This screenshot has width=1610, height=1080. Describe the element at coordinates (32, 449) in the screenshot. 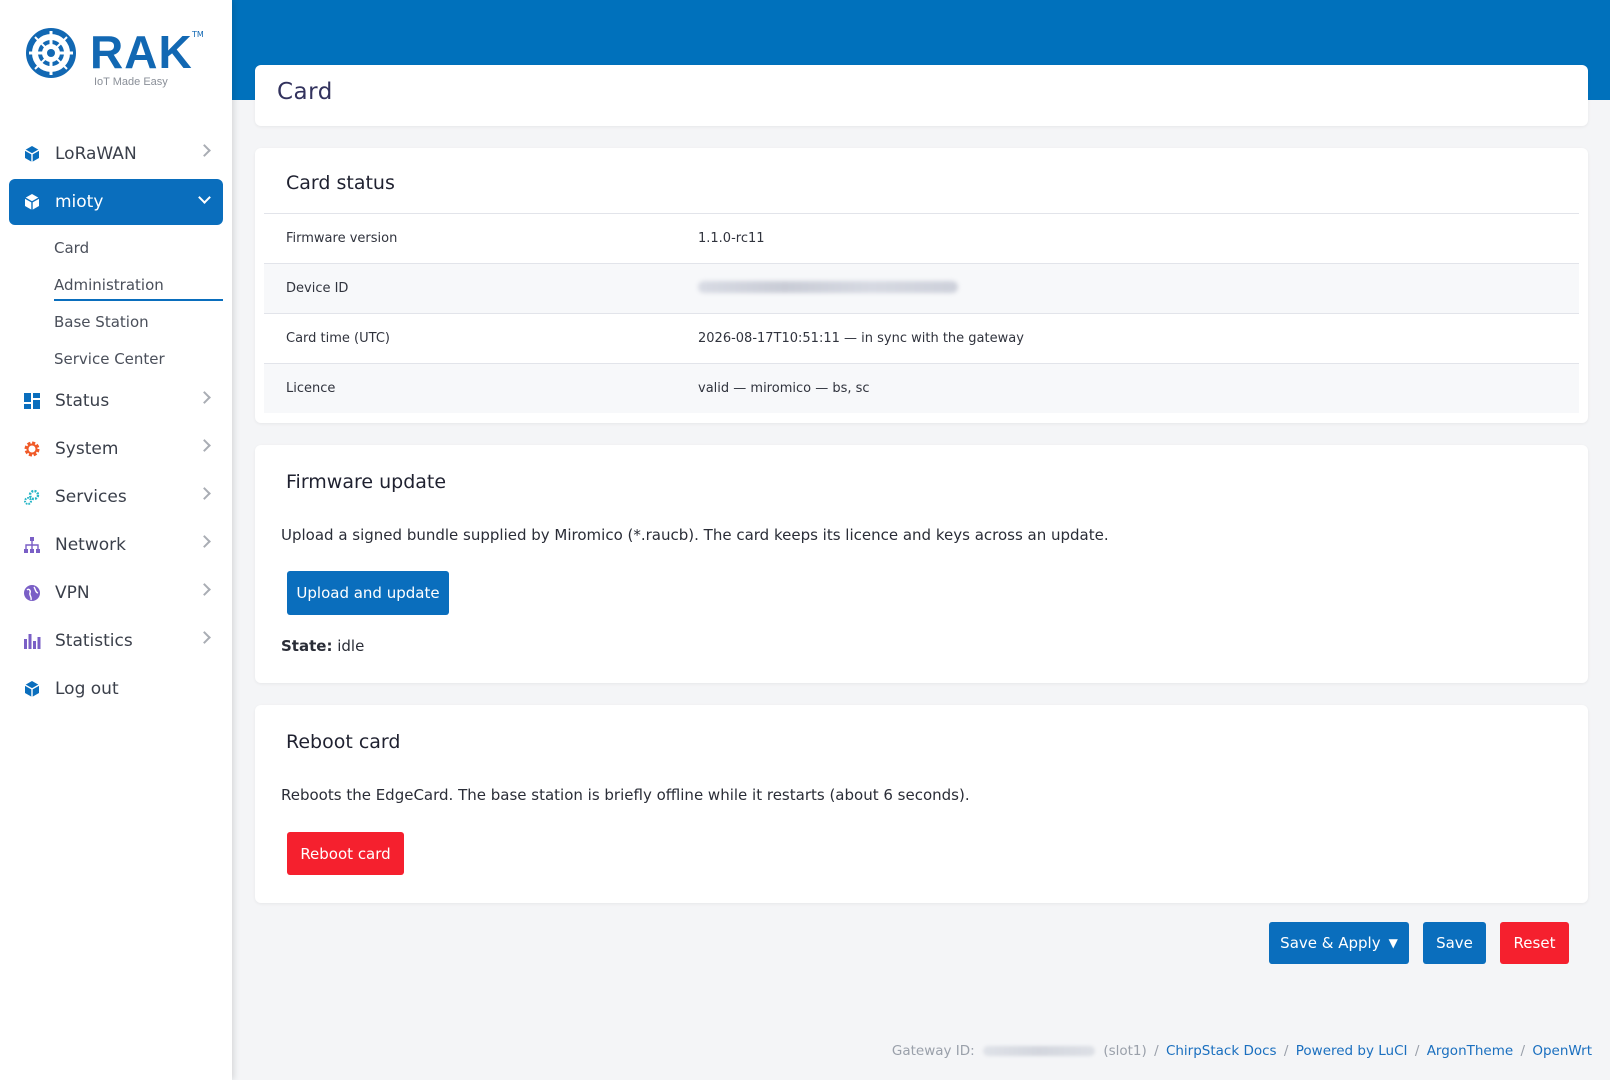

I see `gear-icon` at that location.